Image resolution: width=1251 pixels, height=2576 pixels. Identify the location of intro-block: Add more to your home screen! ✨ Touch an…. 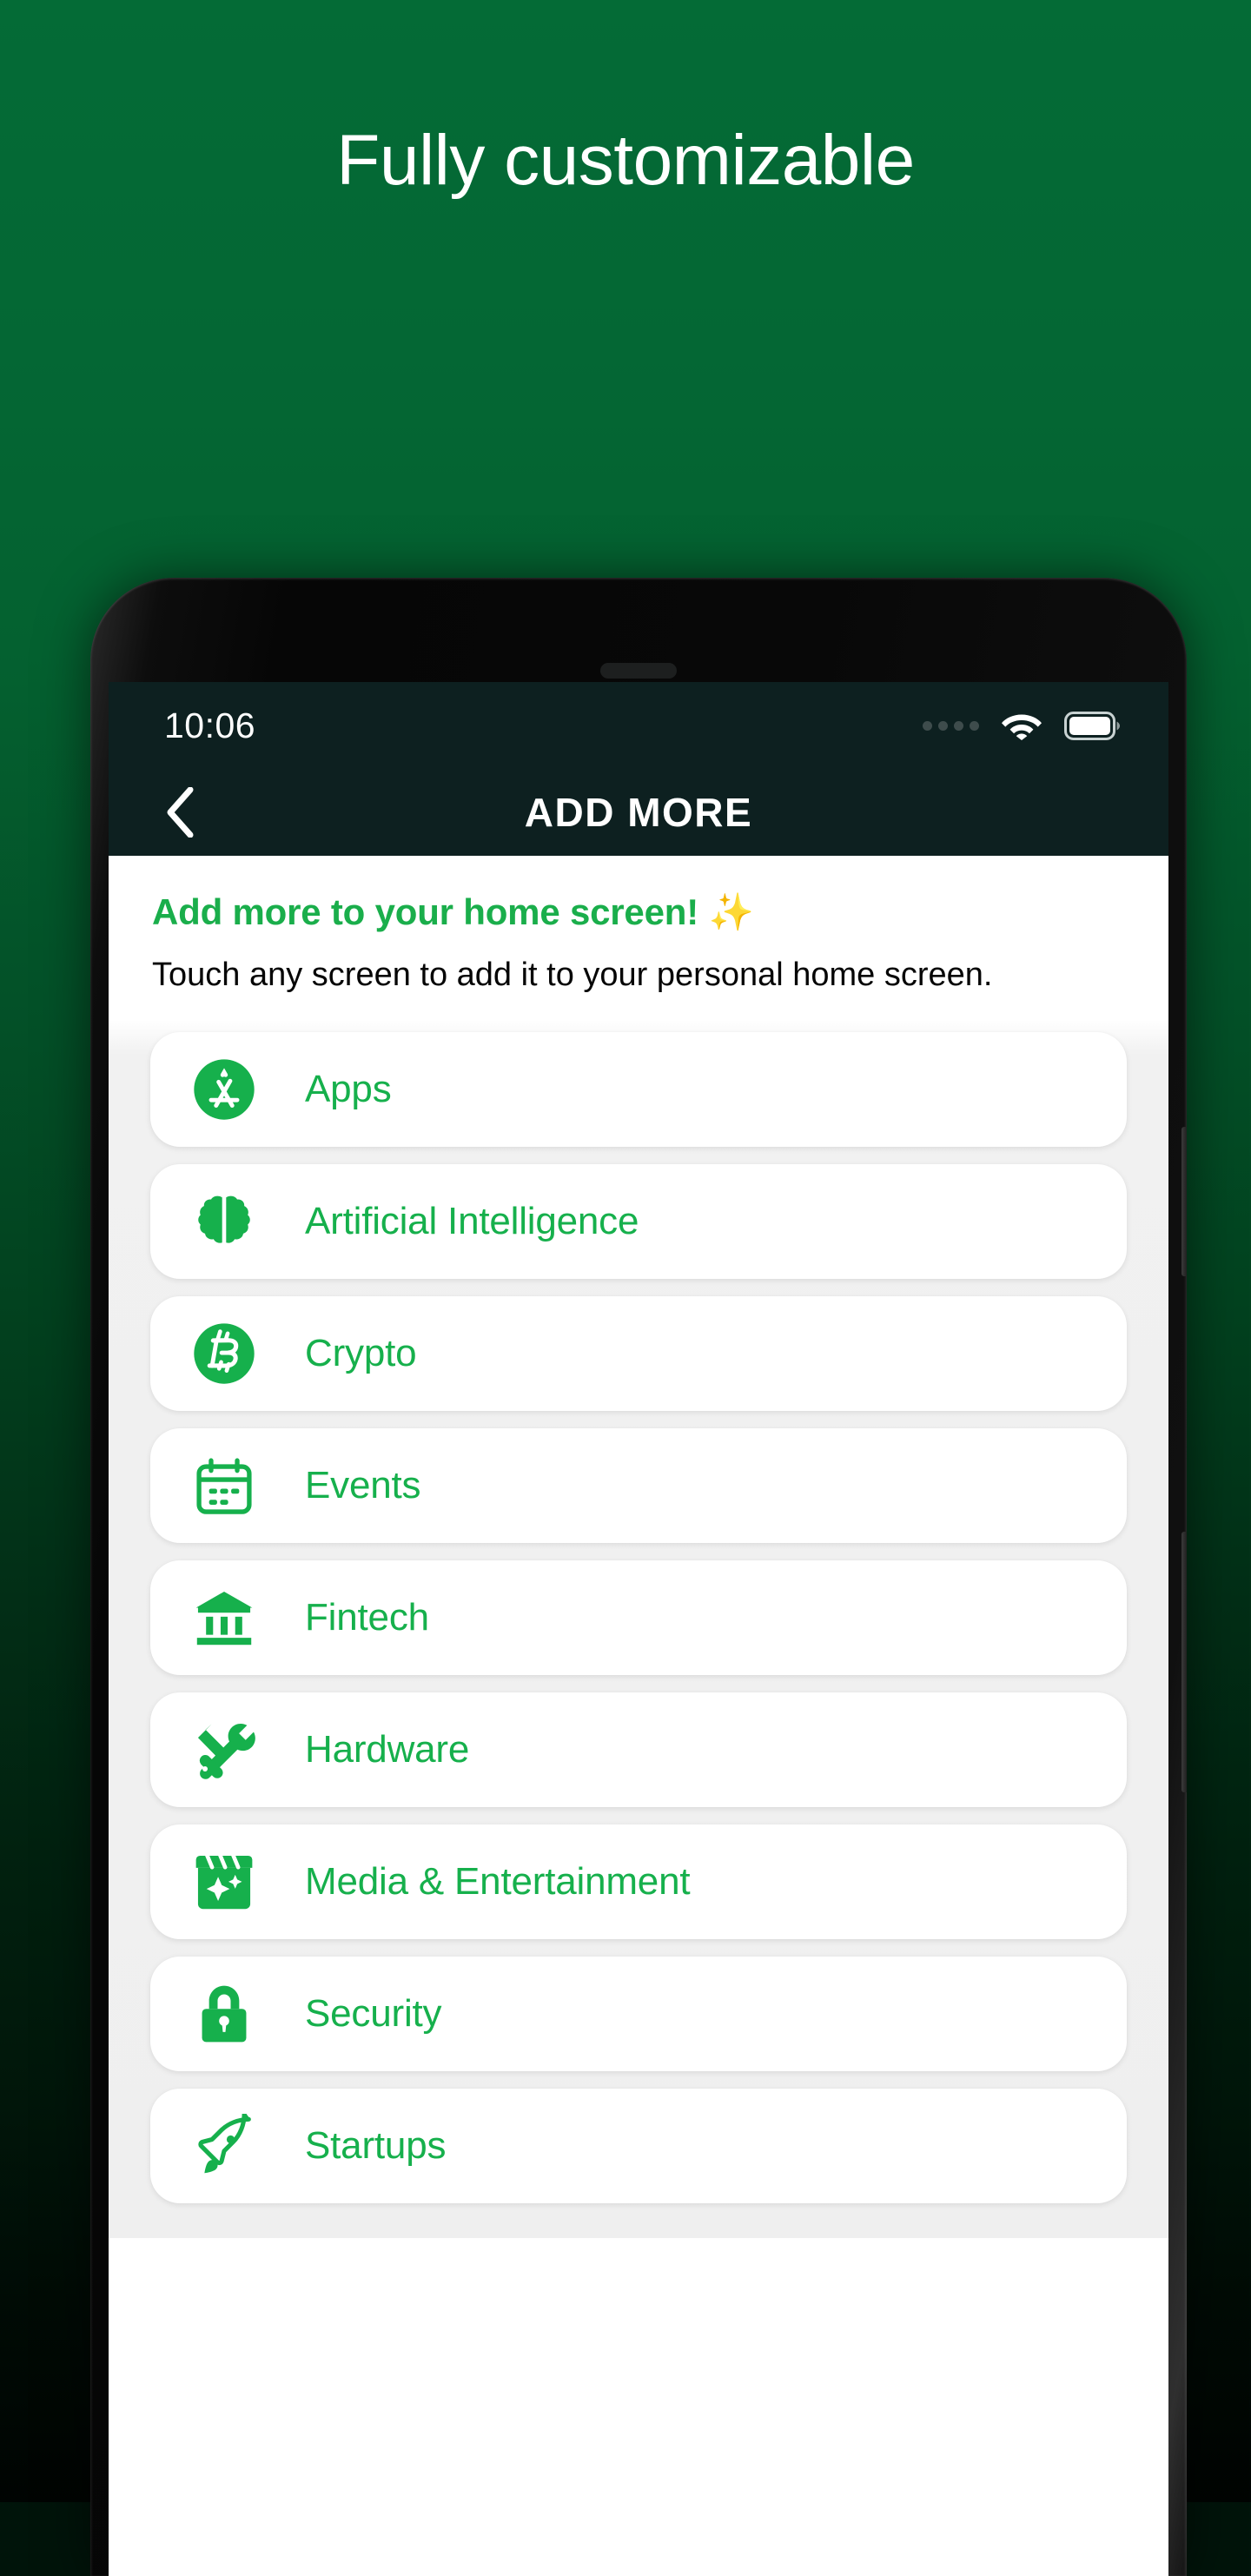
(638, 938).